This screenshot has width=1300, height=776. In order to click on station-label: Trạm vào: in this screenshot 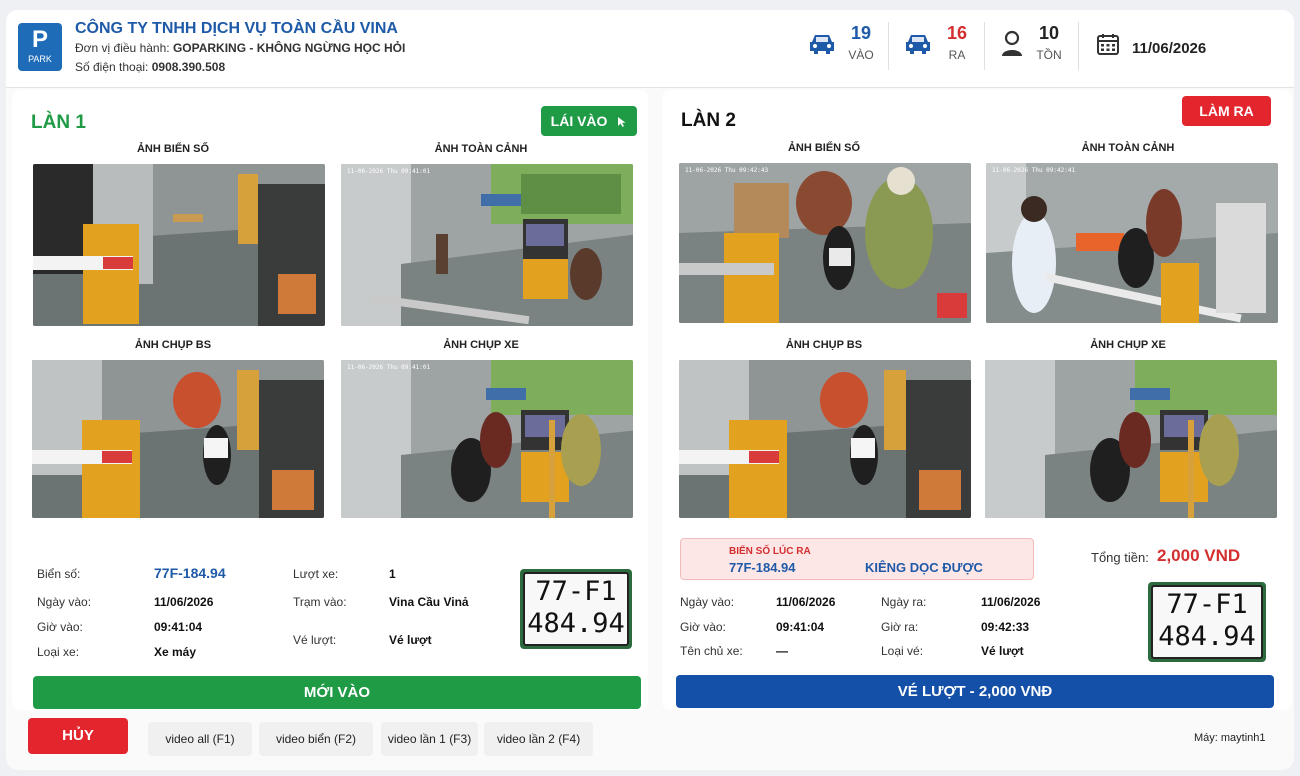, I will do `click(320, 602)`.